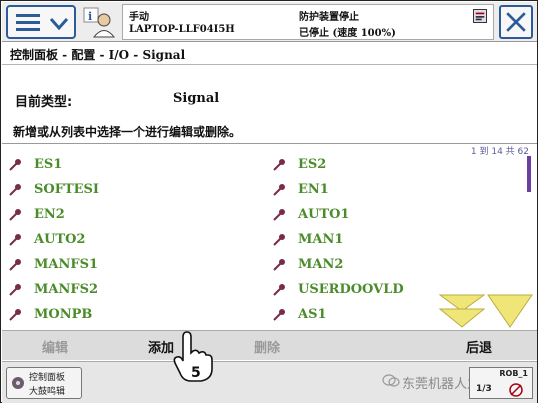 The height and width of the screenshot is (403, 538). What do you see at coordinates (123, 316) in the screenshot?
I see `list-item: MONPB` at bounding box center [123, 316].